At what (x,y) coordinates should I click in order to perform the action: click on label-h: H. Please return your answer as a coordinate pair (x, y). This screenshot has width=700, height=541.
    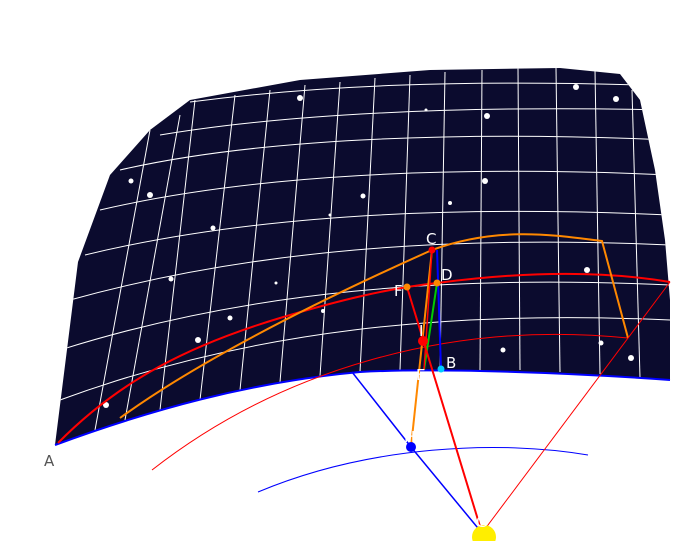
    Looking at the image, I should click on (409, 437).